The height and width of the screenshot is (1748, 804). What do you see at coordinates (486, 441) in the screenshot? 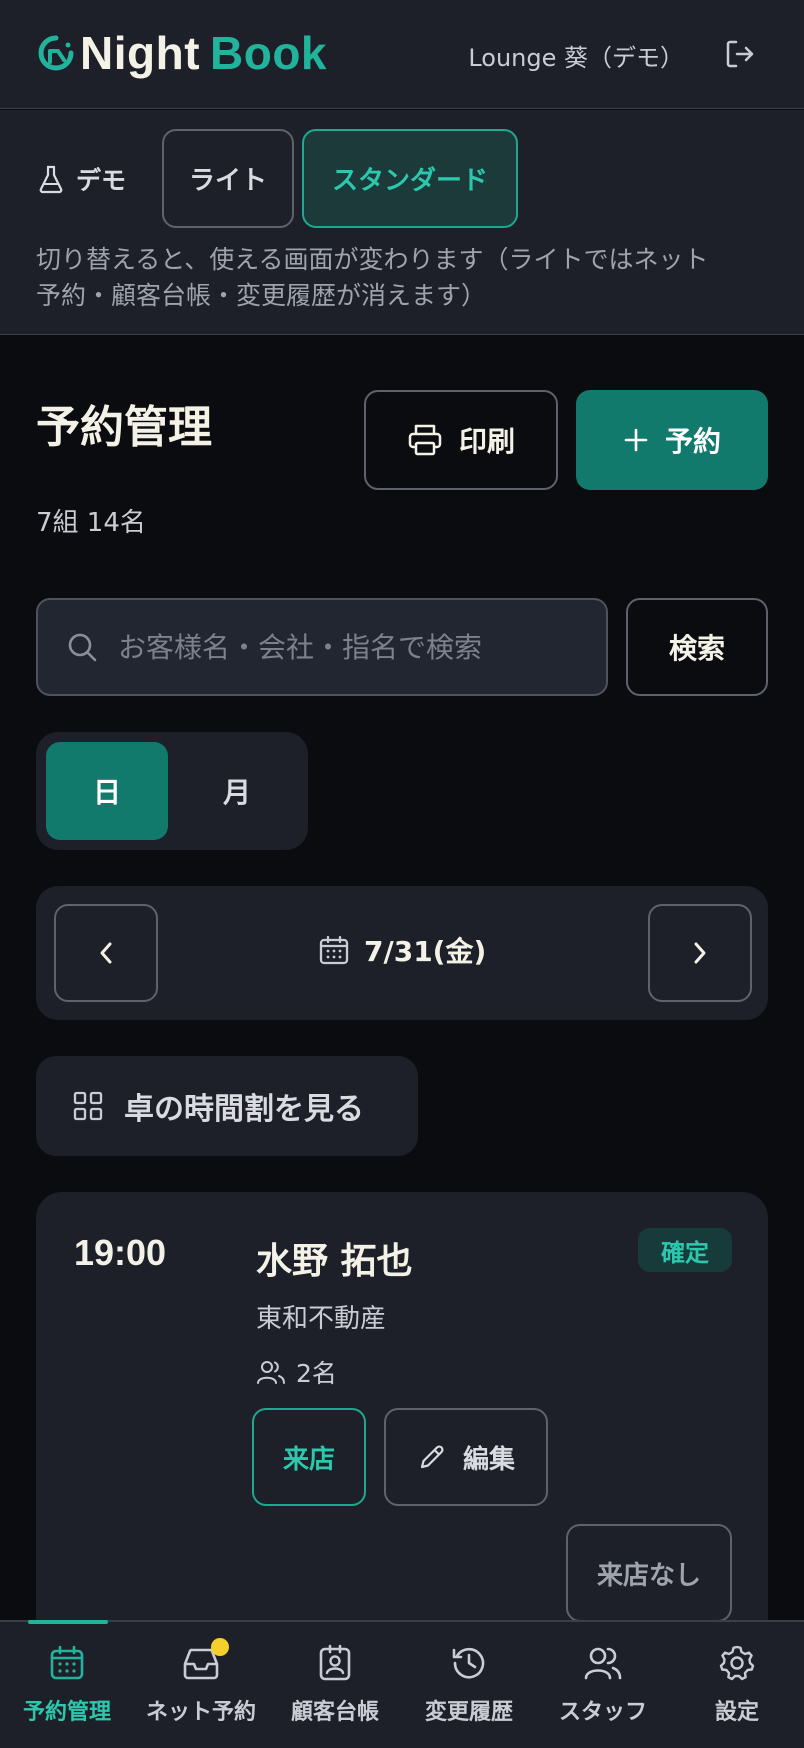
I see `print-button-label: 印刷` at bounding box center [486, 441].